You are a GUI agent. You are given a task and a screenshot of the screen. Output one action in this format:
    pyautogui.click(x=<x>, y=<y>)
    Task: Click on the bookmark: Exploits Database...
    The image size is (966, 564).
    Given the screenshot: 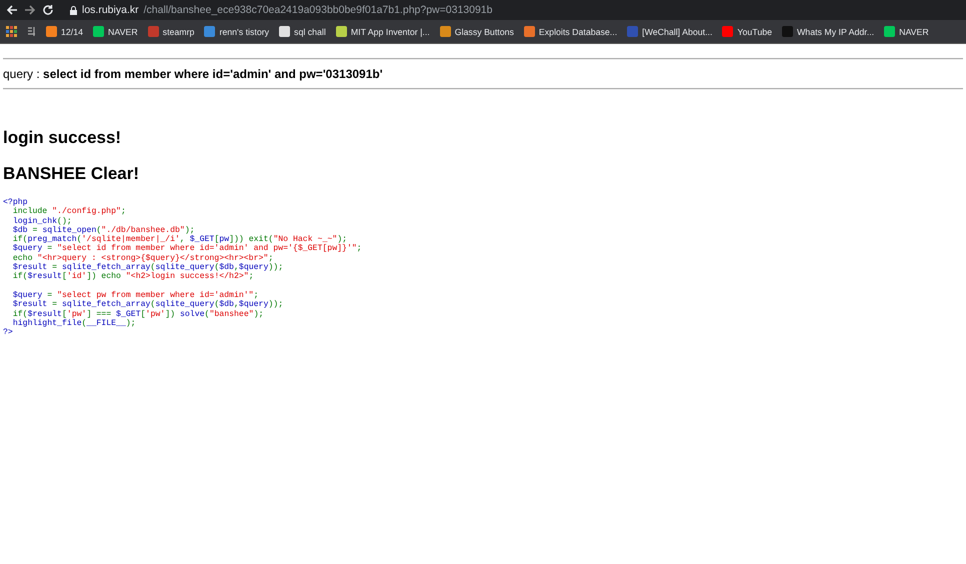 What is the action you would take?
    pyautogui.click(x=571, y=31)
    